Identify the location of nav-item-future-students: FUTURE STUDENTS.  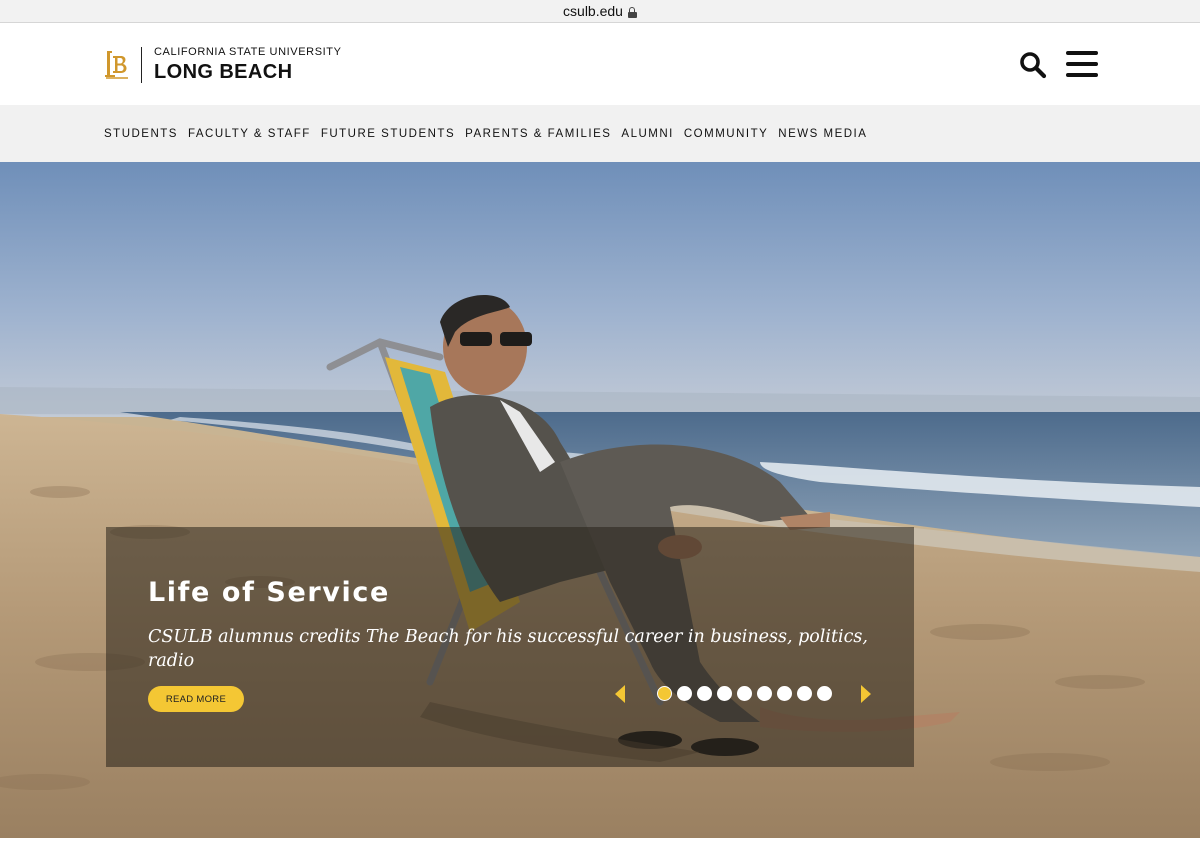
(388, 134).